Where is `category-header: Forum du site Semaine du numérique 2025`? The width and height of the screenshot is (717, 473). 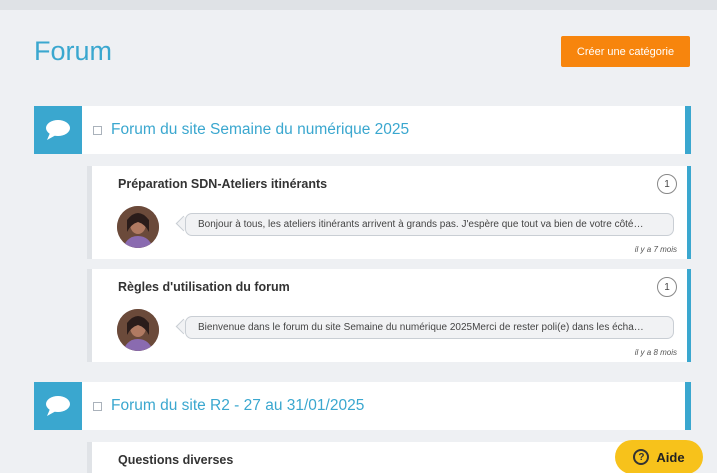 category-header: Forum du site Semaine du numérique 2025 is located at coordinates (362, 130).